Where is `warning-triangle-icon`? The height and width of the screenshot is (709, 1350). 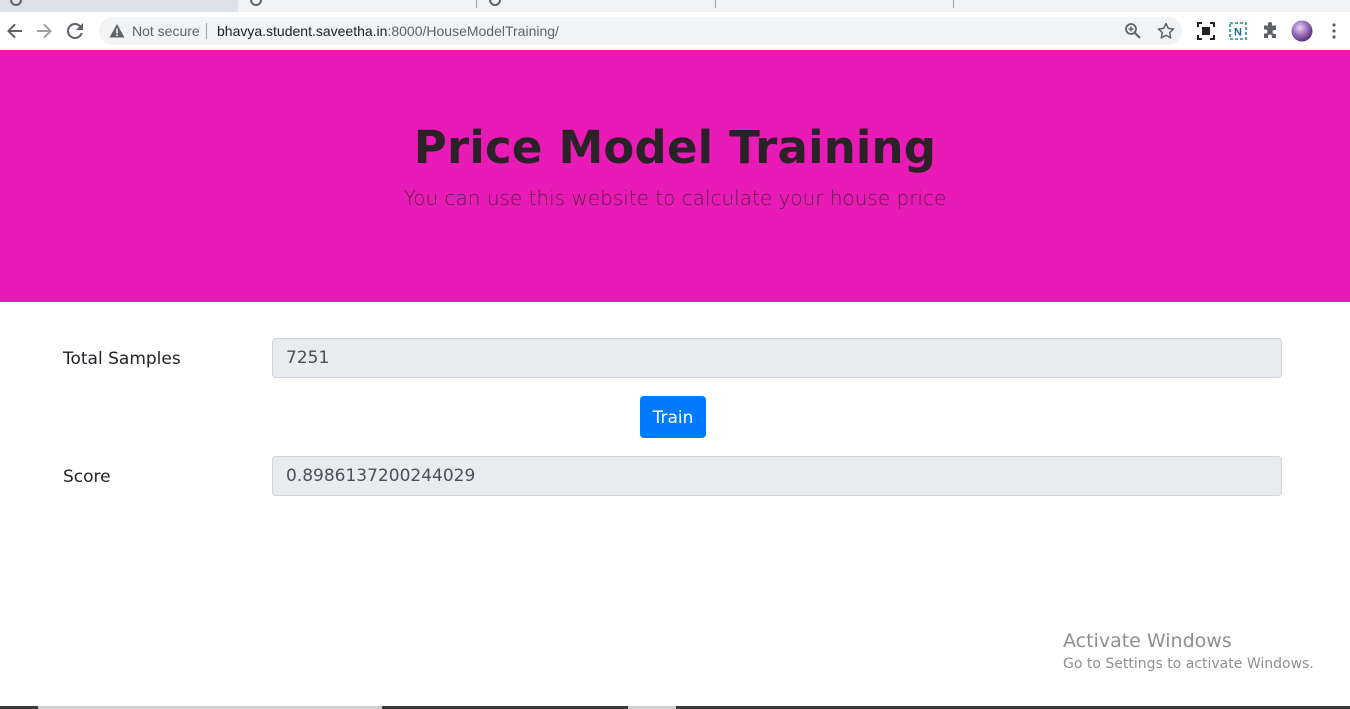 warning-triangle-icon is located at coordinates (117, 31).